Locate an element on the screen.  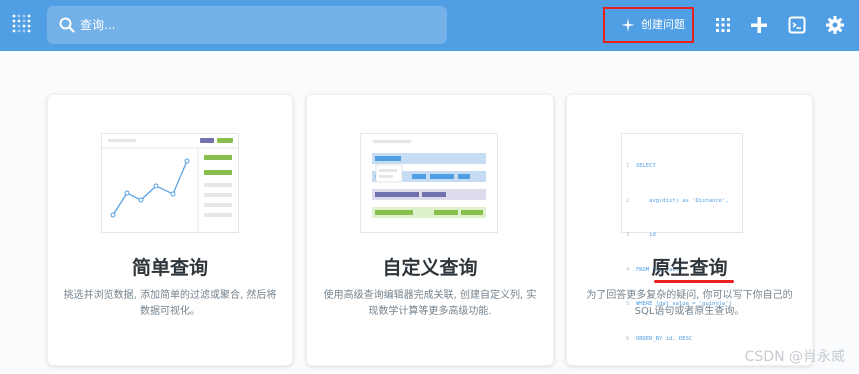
simple-query-description: 挑选并浏览数据, 添加简单的过滤或聚合, 然后将数据可视化。 is located at coordinates (170, 303).